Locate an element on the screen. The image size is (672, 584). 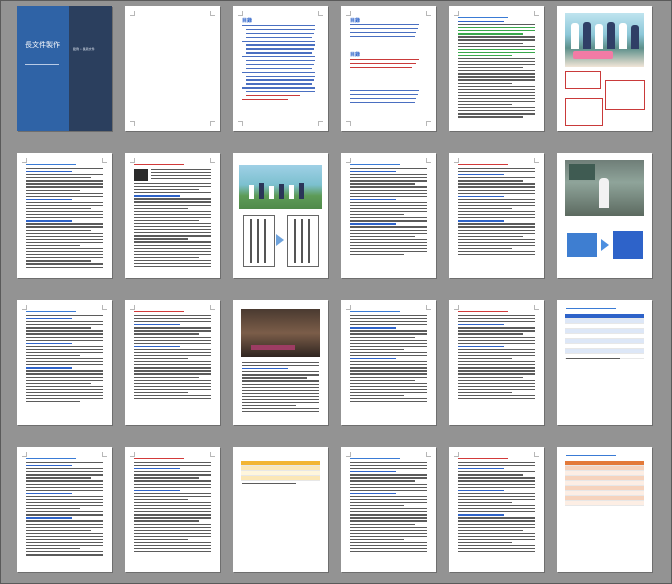
crowd-photo is located at coordinates (280, 333).